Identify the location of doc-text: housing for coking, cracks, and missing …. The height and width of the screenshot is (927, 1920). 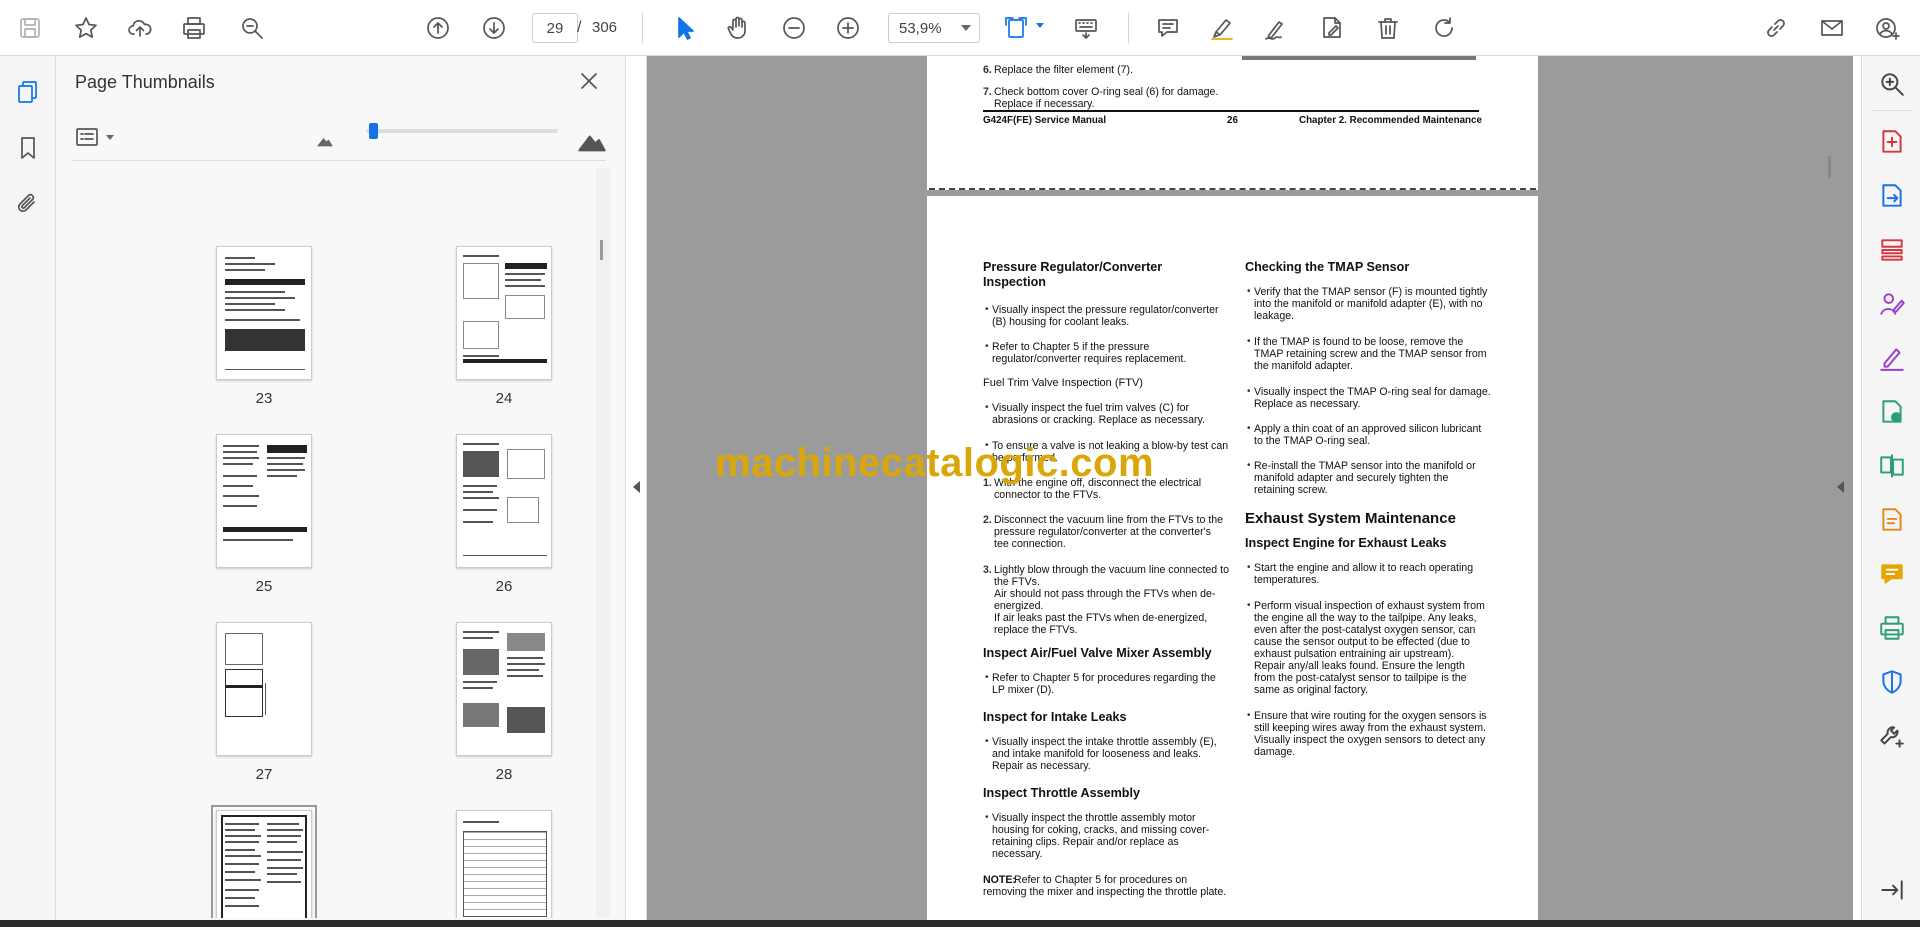
(1101, 830).